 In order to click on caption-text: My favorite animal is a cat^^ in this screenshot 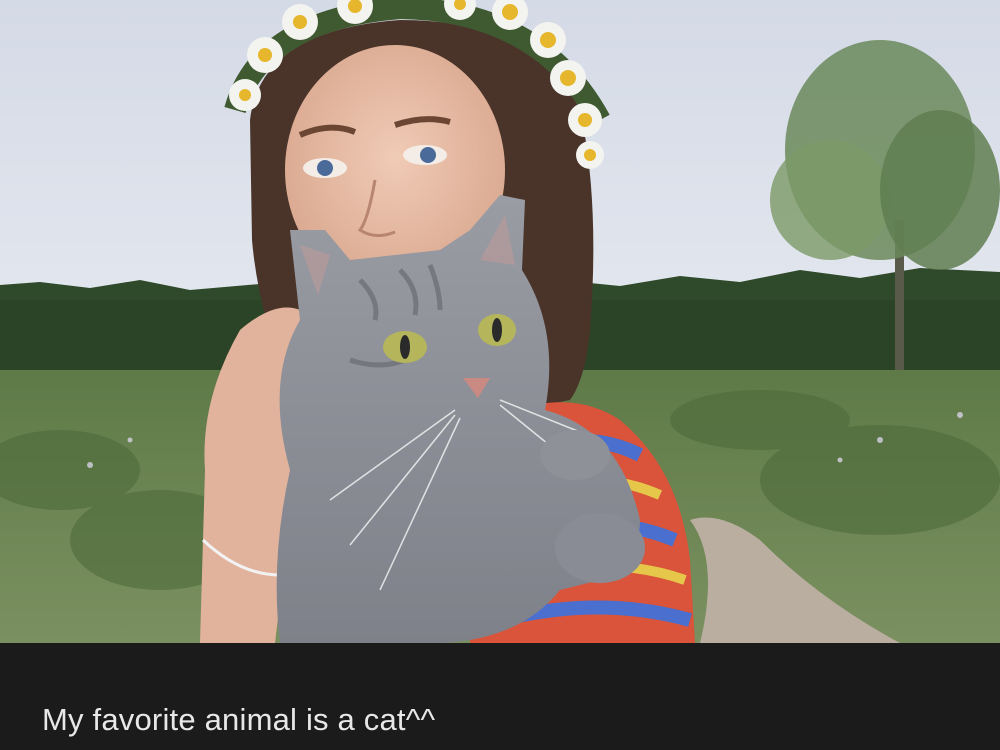, I will do `click(239, 719)`.